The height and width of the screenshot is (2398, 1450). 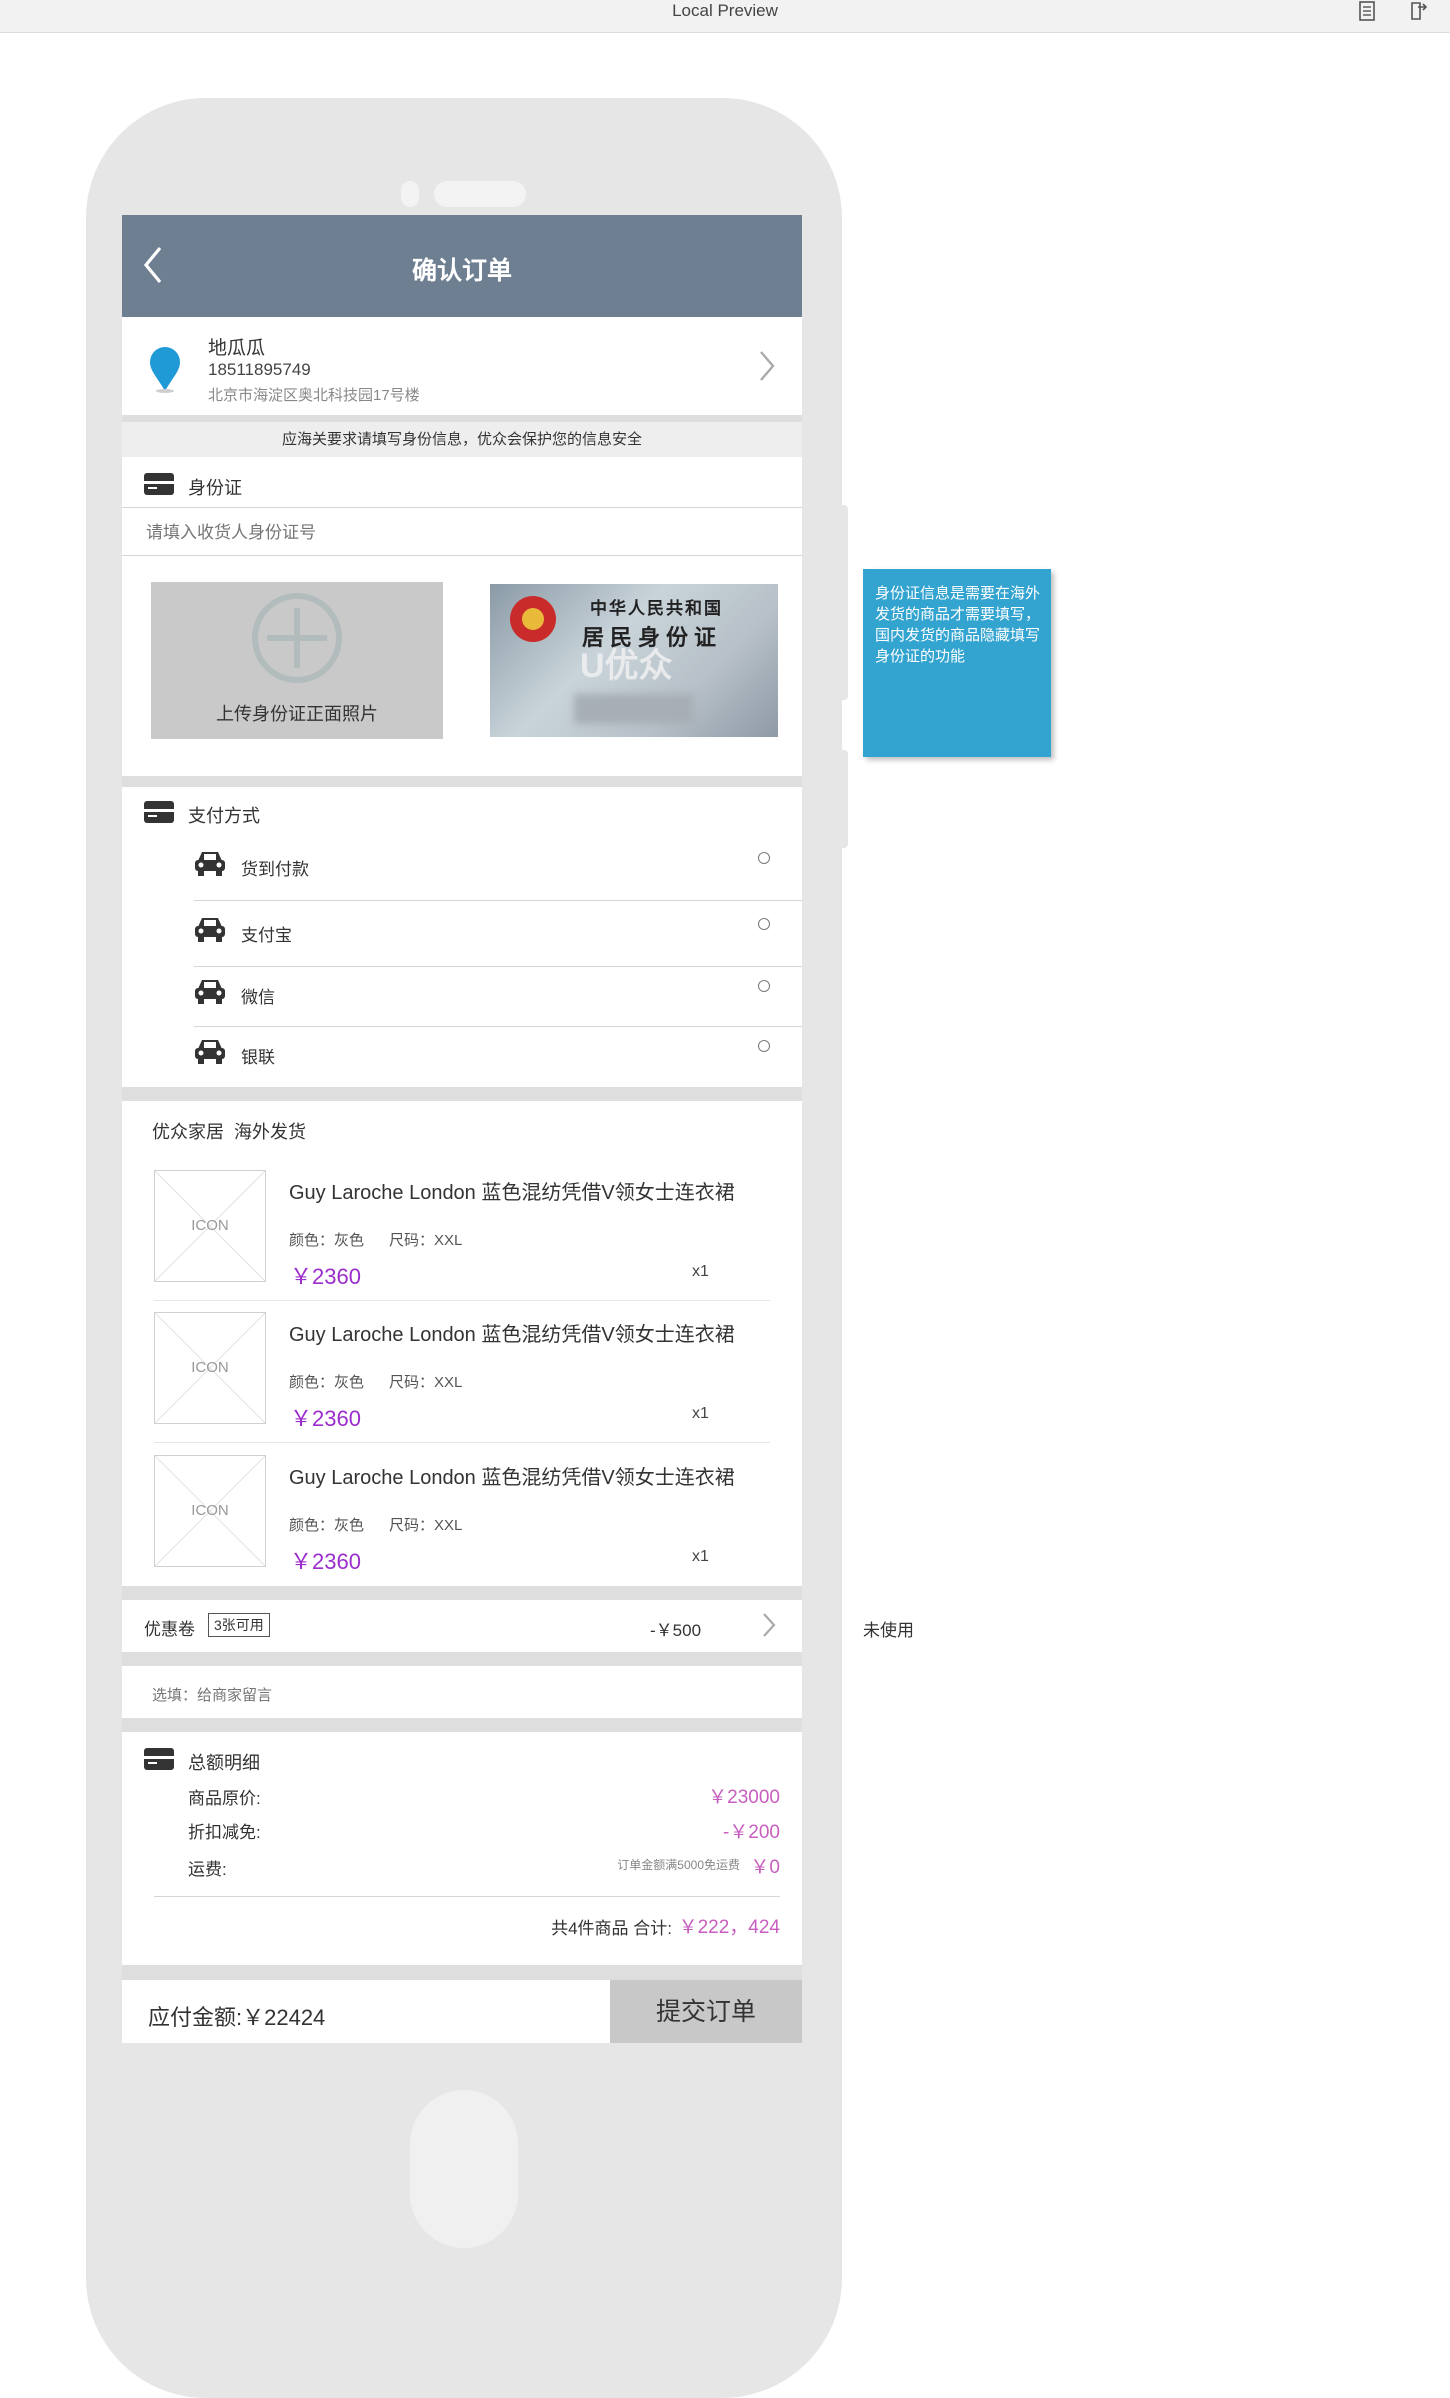 What do you see at coordinates (480, 194) in the screenshot?
I see `phone-speaker` at bounding box center [480, 194].